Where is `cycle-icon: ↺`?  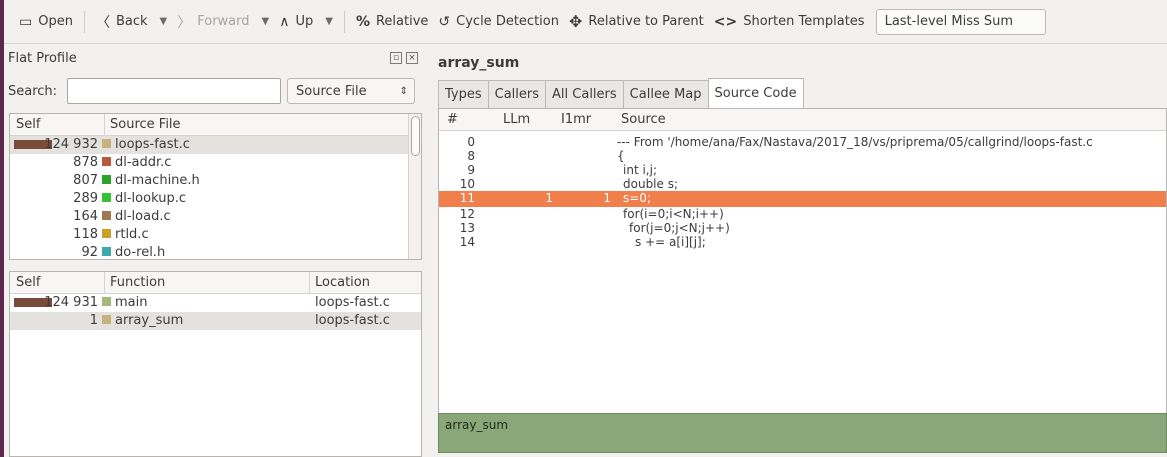
cycle-icon: ↺ is located at coordinates (444, 21).